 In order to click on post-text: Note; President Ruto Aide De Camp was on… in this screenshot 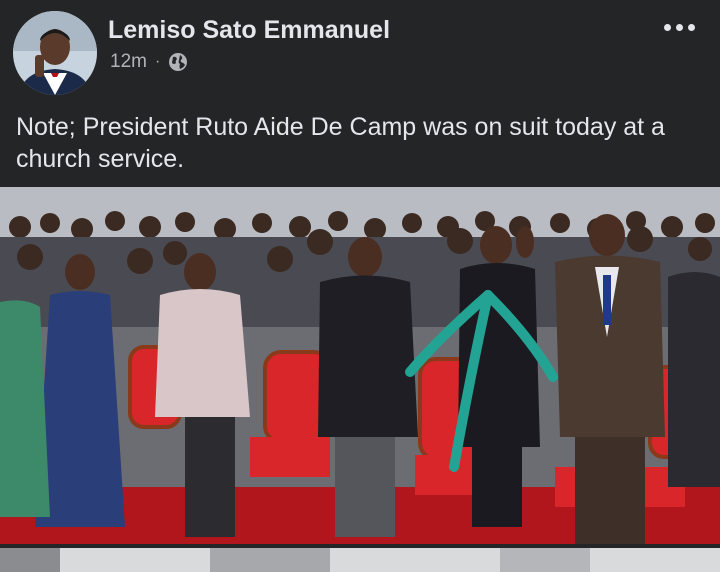, I will do `click(340, 143)`.